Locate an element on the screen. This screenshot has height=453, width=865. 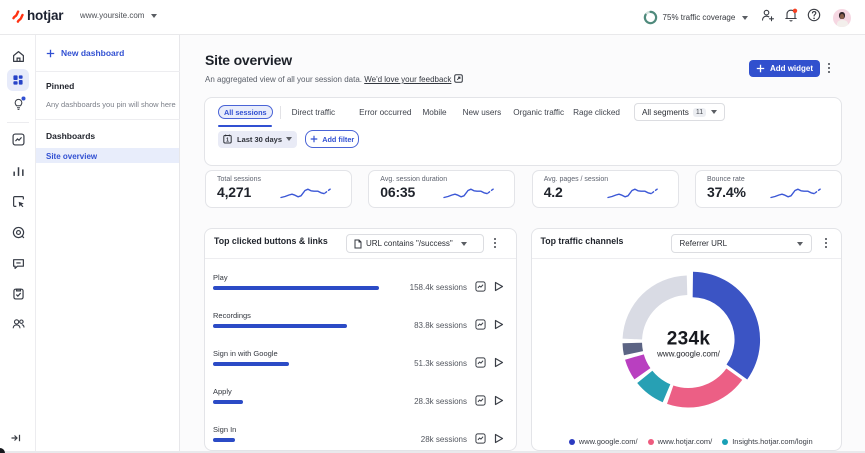
svg-text: www.google.com/ is located at coordinates (688, 354).